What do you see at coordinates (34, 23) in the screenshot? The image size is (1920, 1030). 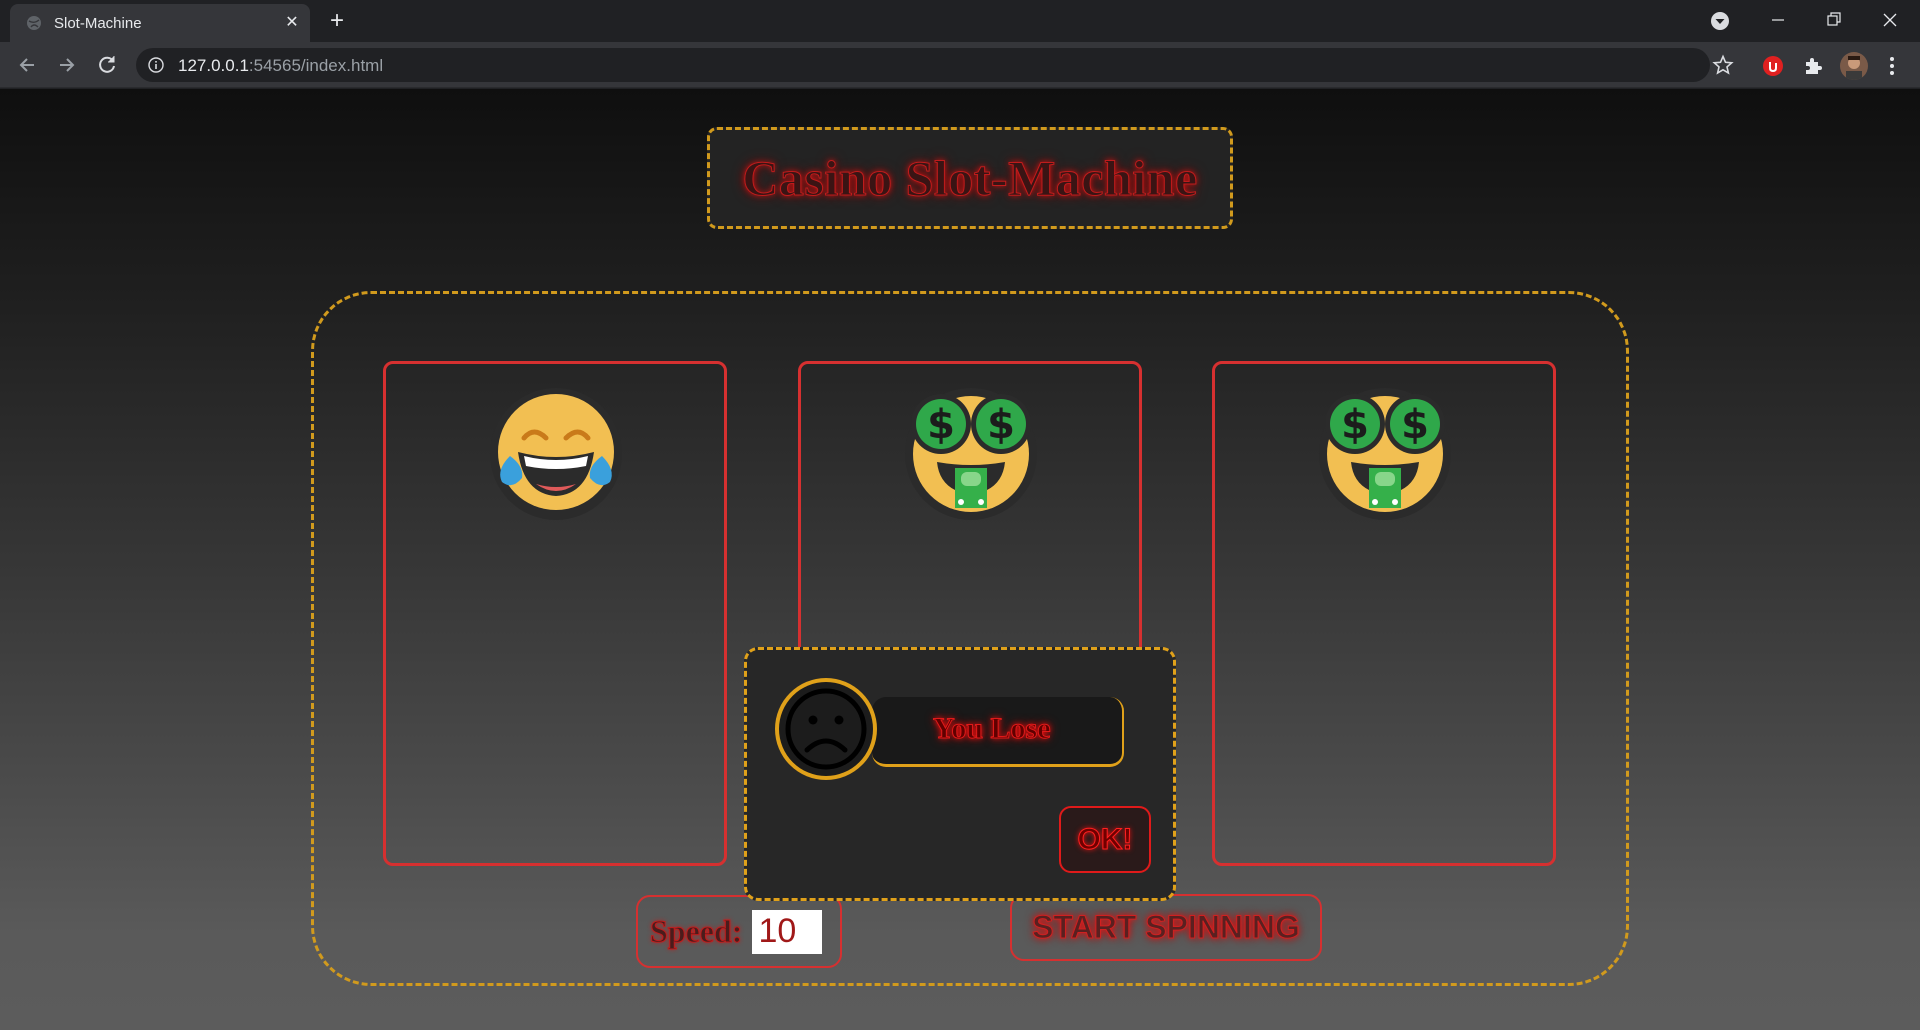 I see `globe-icon` at bounding box center [34, 23].